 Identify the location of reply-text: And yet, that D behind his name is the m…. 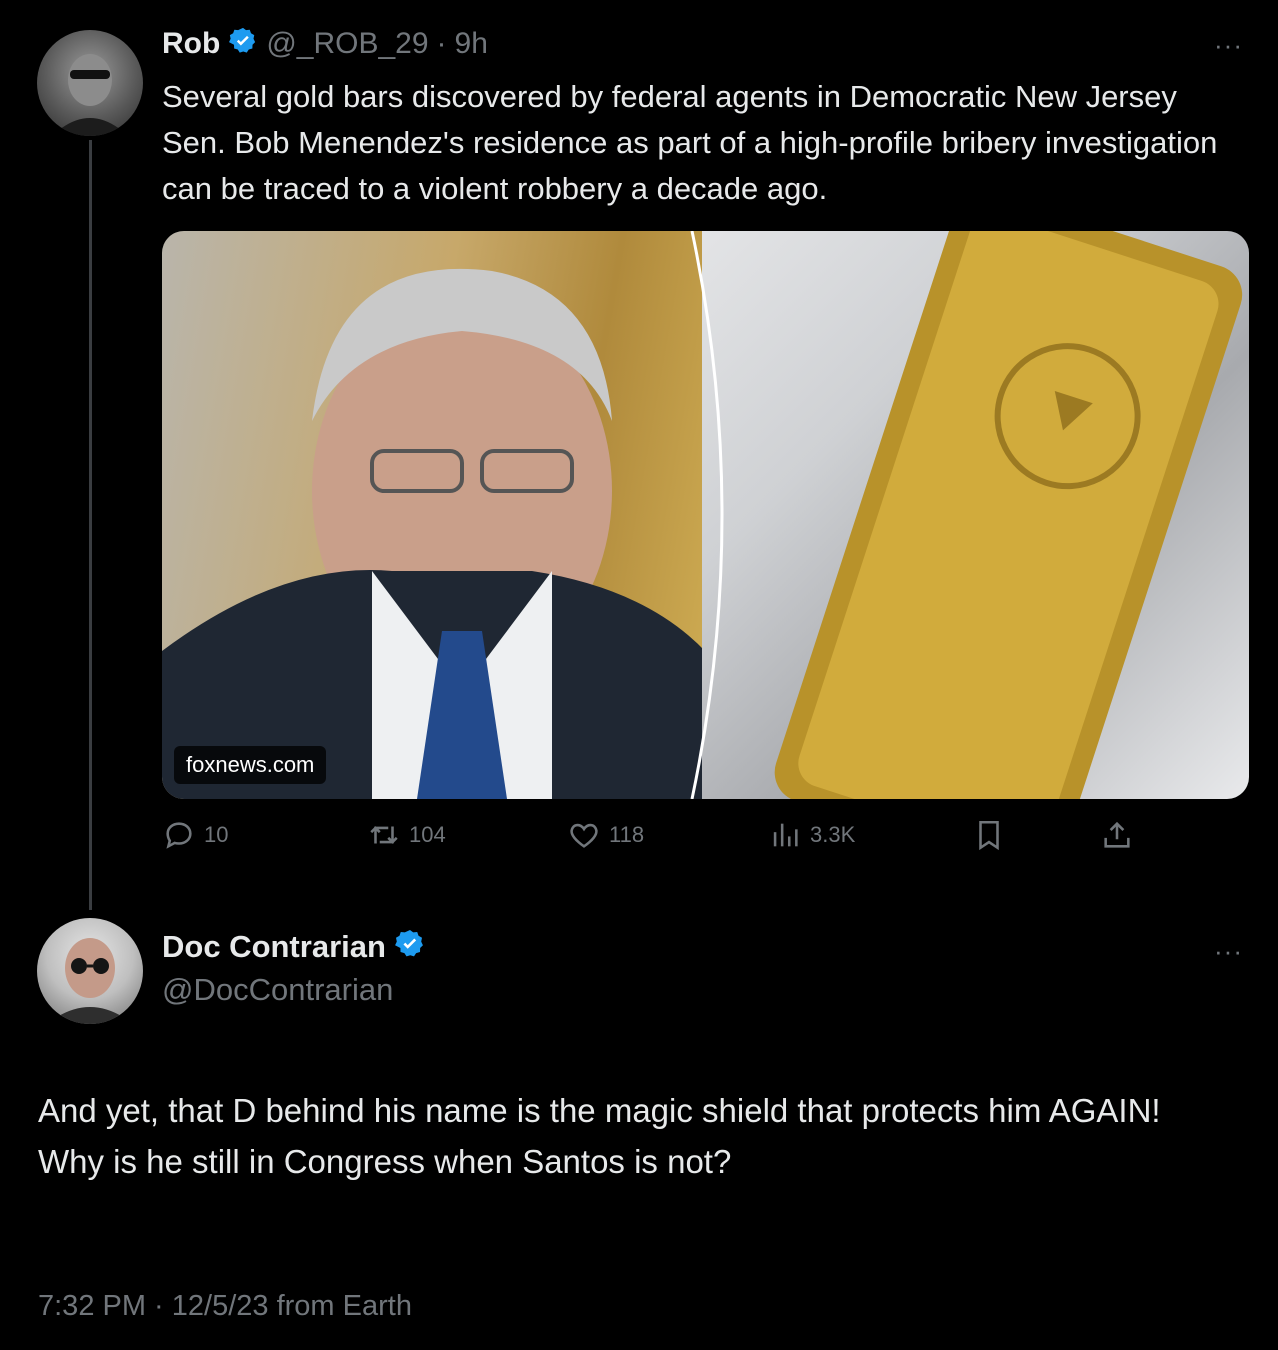
(648, 1136).